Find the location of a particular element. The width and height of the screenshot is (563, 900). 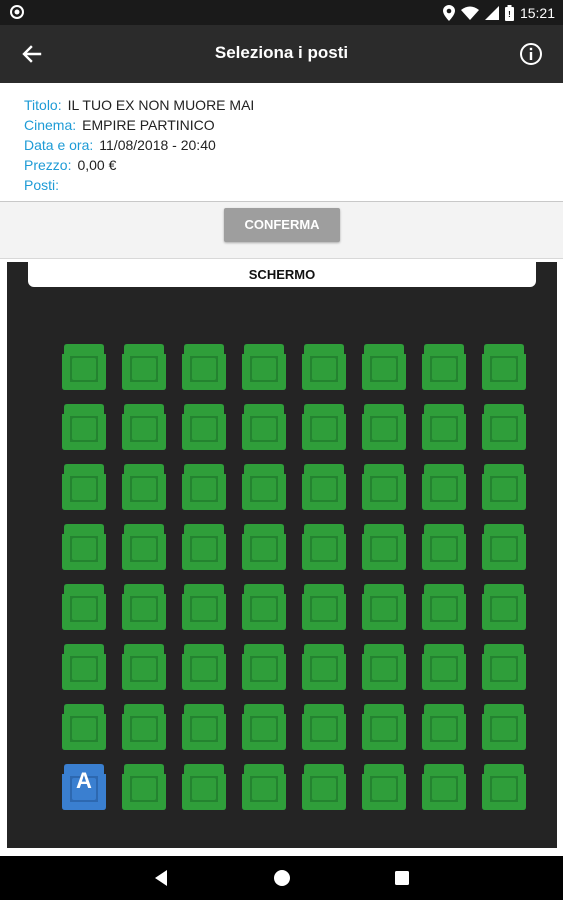

info-icon is located at coordinates (531, 54).